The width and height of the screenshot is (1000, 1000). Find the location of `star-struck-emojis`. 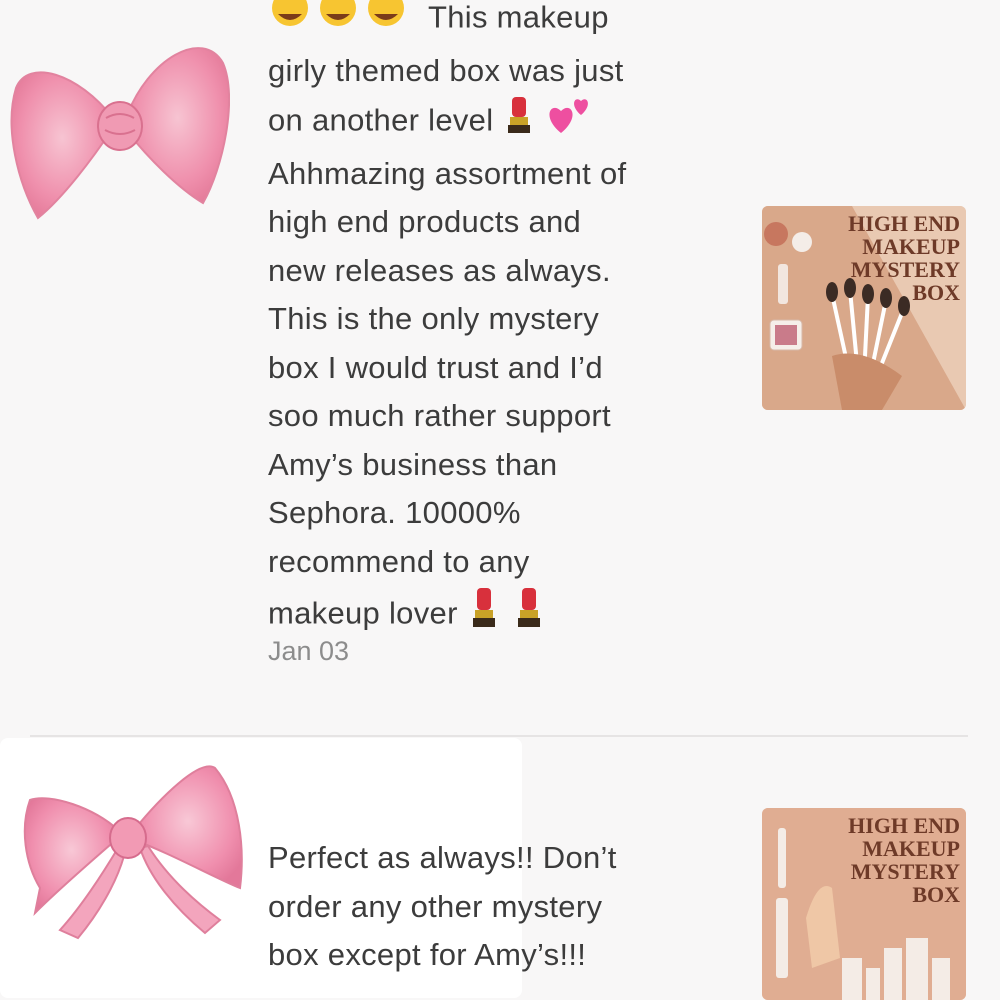

star-struck-emojis is located at coordinates (348, 23).